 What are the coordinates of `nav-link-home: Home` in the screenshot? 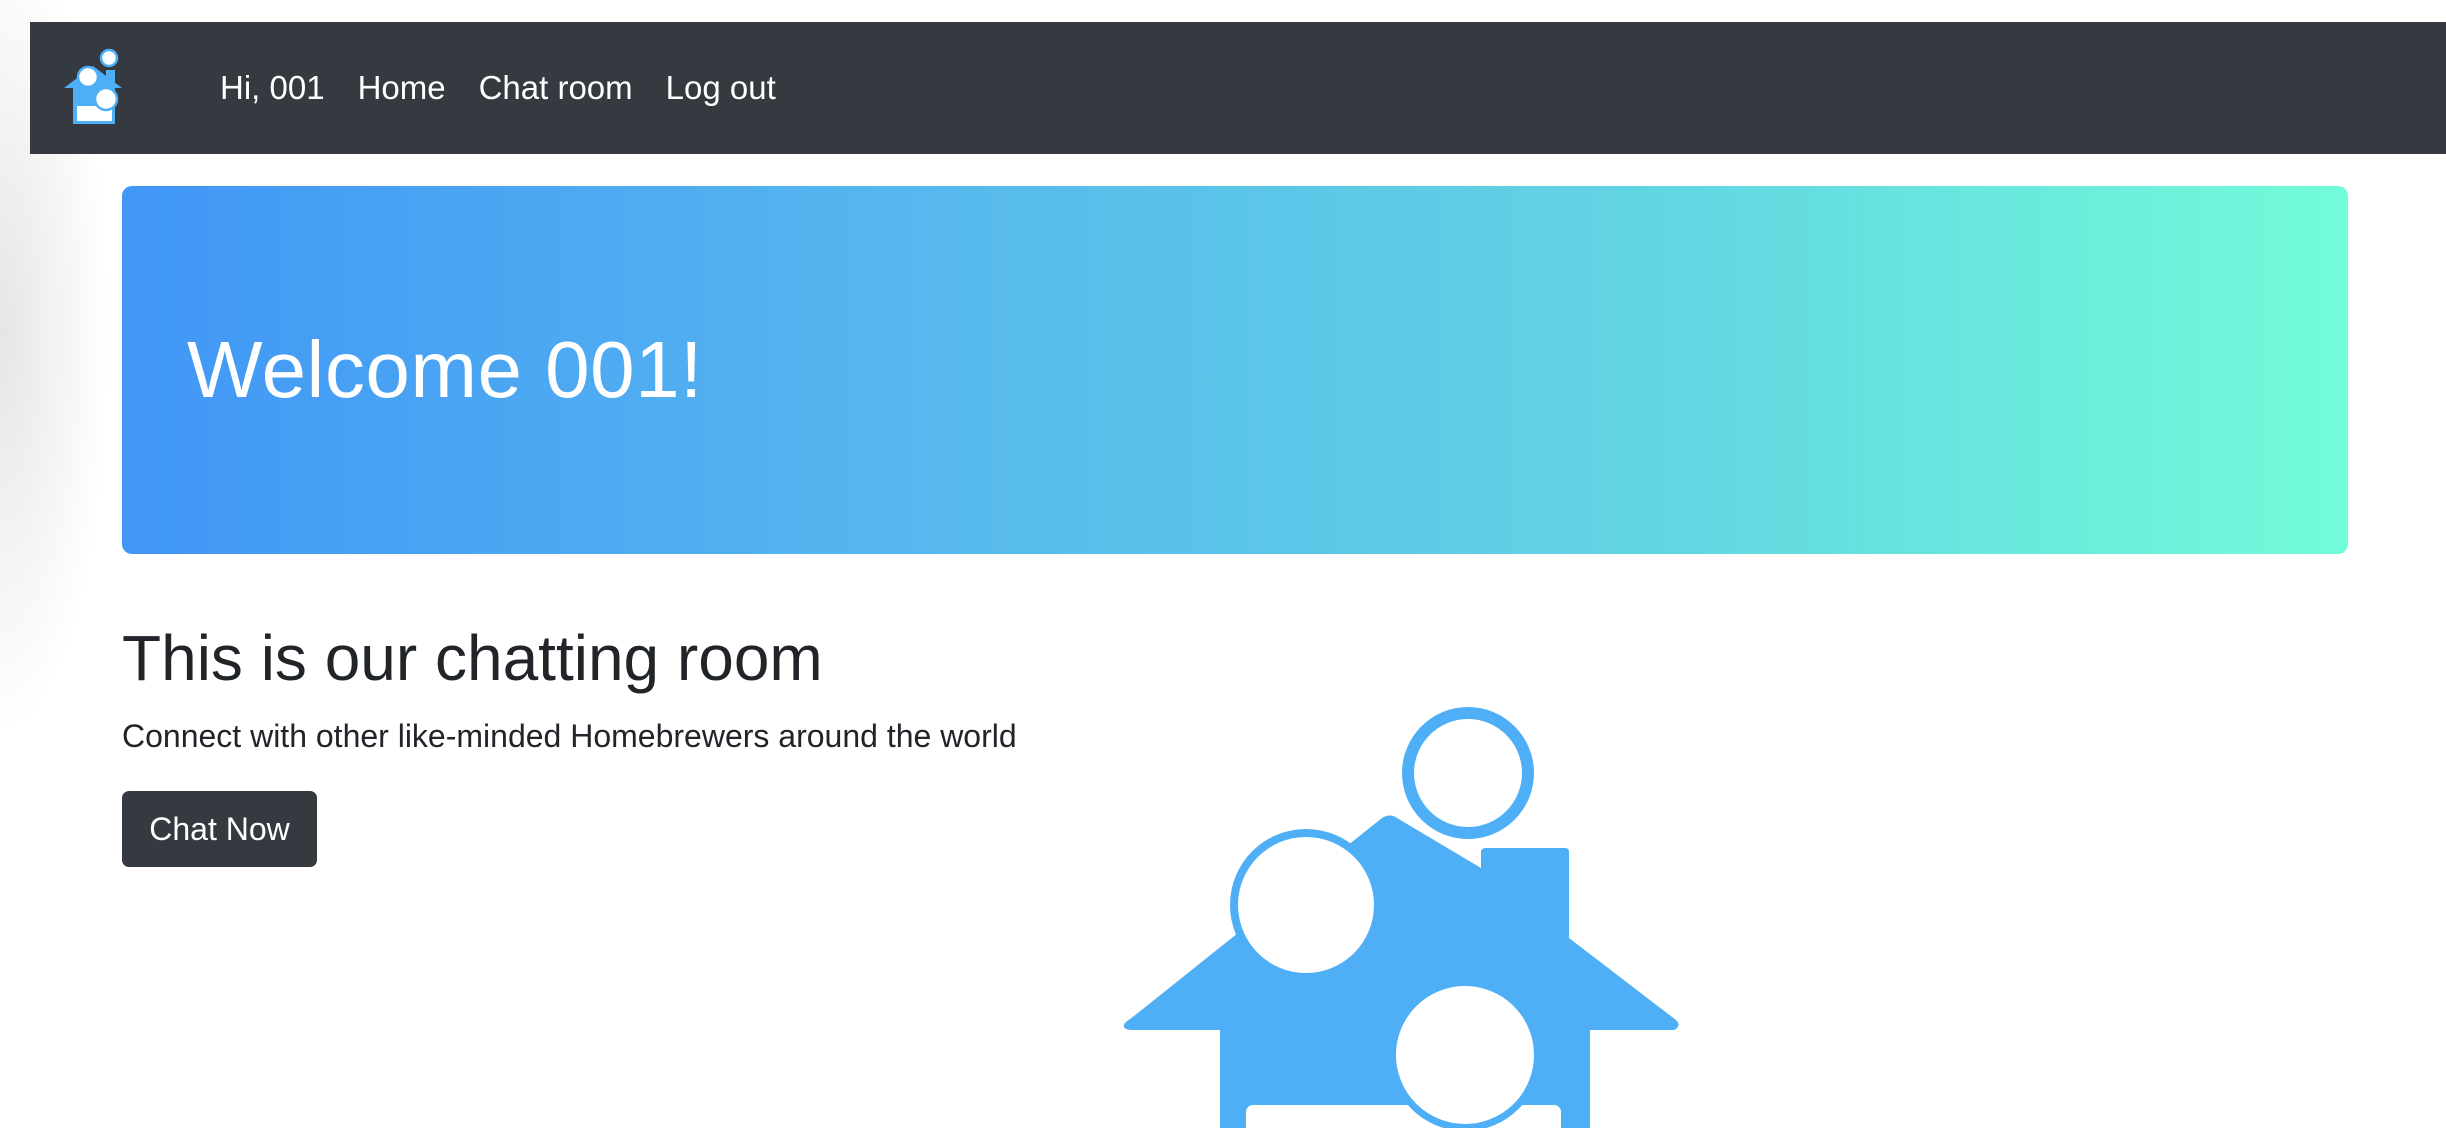 It's located at (402, 88).